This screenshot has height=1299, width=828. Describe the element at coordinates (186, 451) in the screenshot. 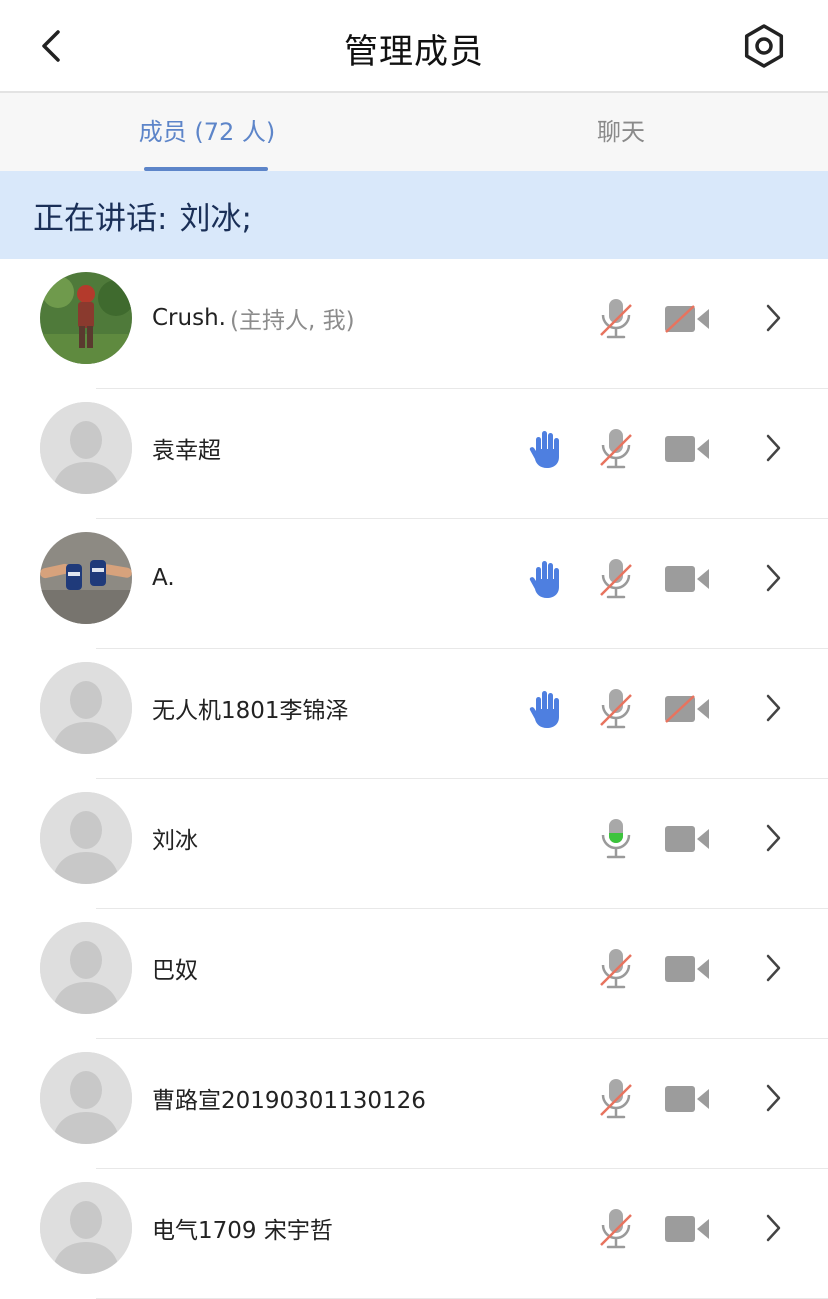

I see `member-name-text: 袁幸超` at that location.